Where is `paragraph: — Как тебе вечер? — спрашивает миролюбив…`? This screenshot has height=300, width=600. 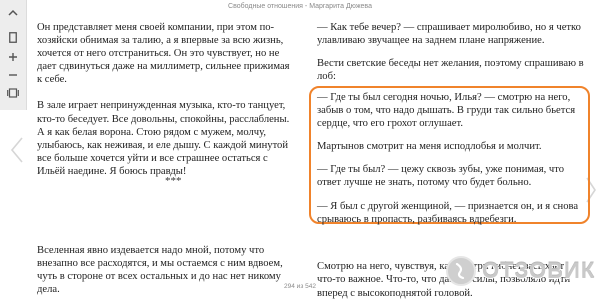
paragraph: — Как тебе вечер? — спрашивает миролюбив… is located at coordinates (449, 34).